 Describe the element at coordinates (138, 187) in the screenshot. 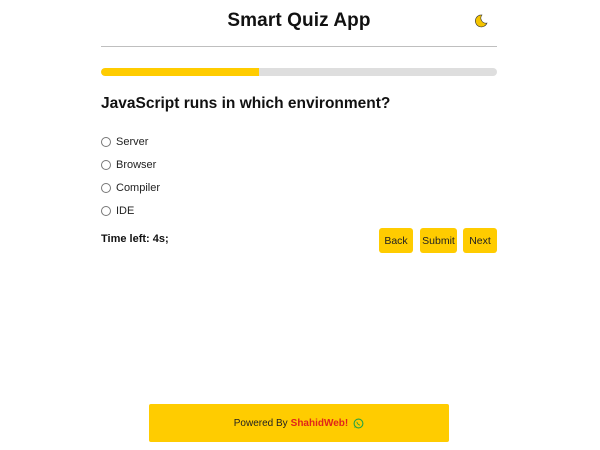

I see `option-label: Compiler` at that location.